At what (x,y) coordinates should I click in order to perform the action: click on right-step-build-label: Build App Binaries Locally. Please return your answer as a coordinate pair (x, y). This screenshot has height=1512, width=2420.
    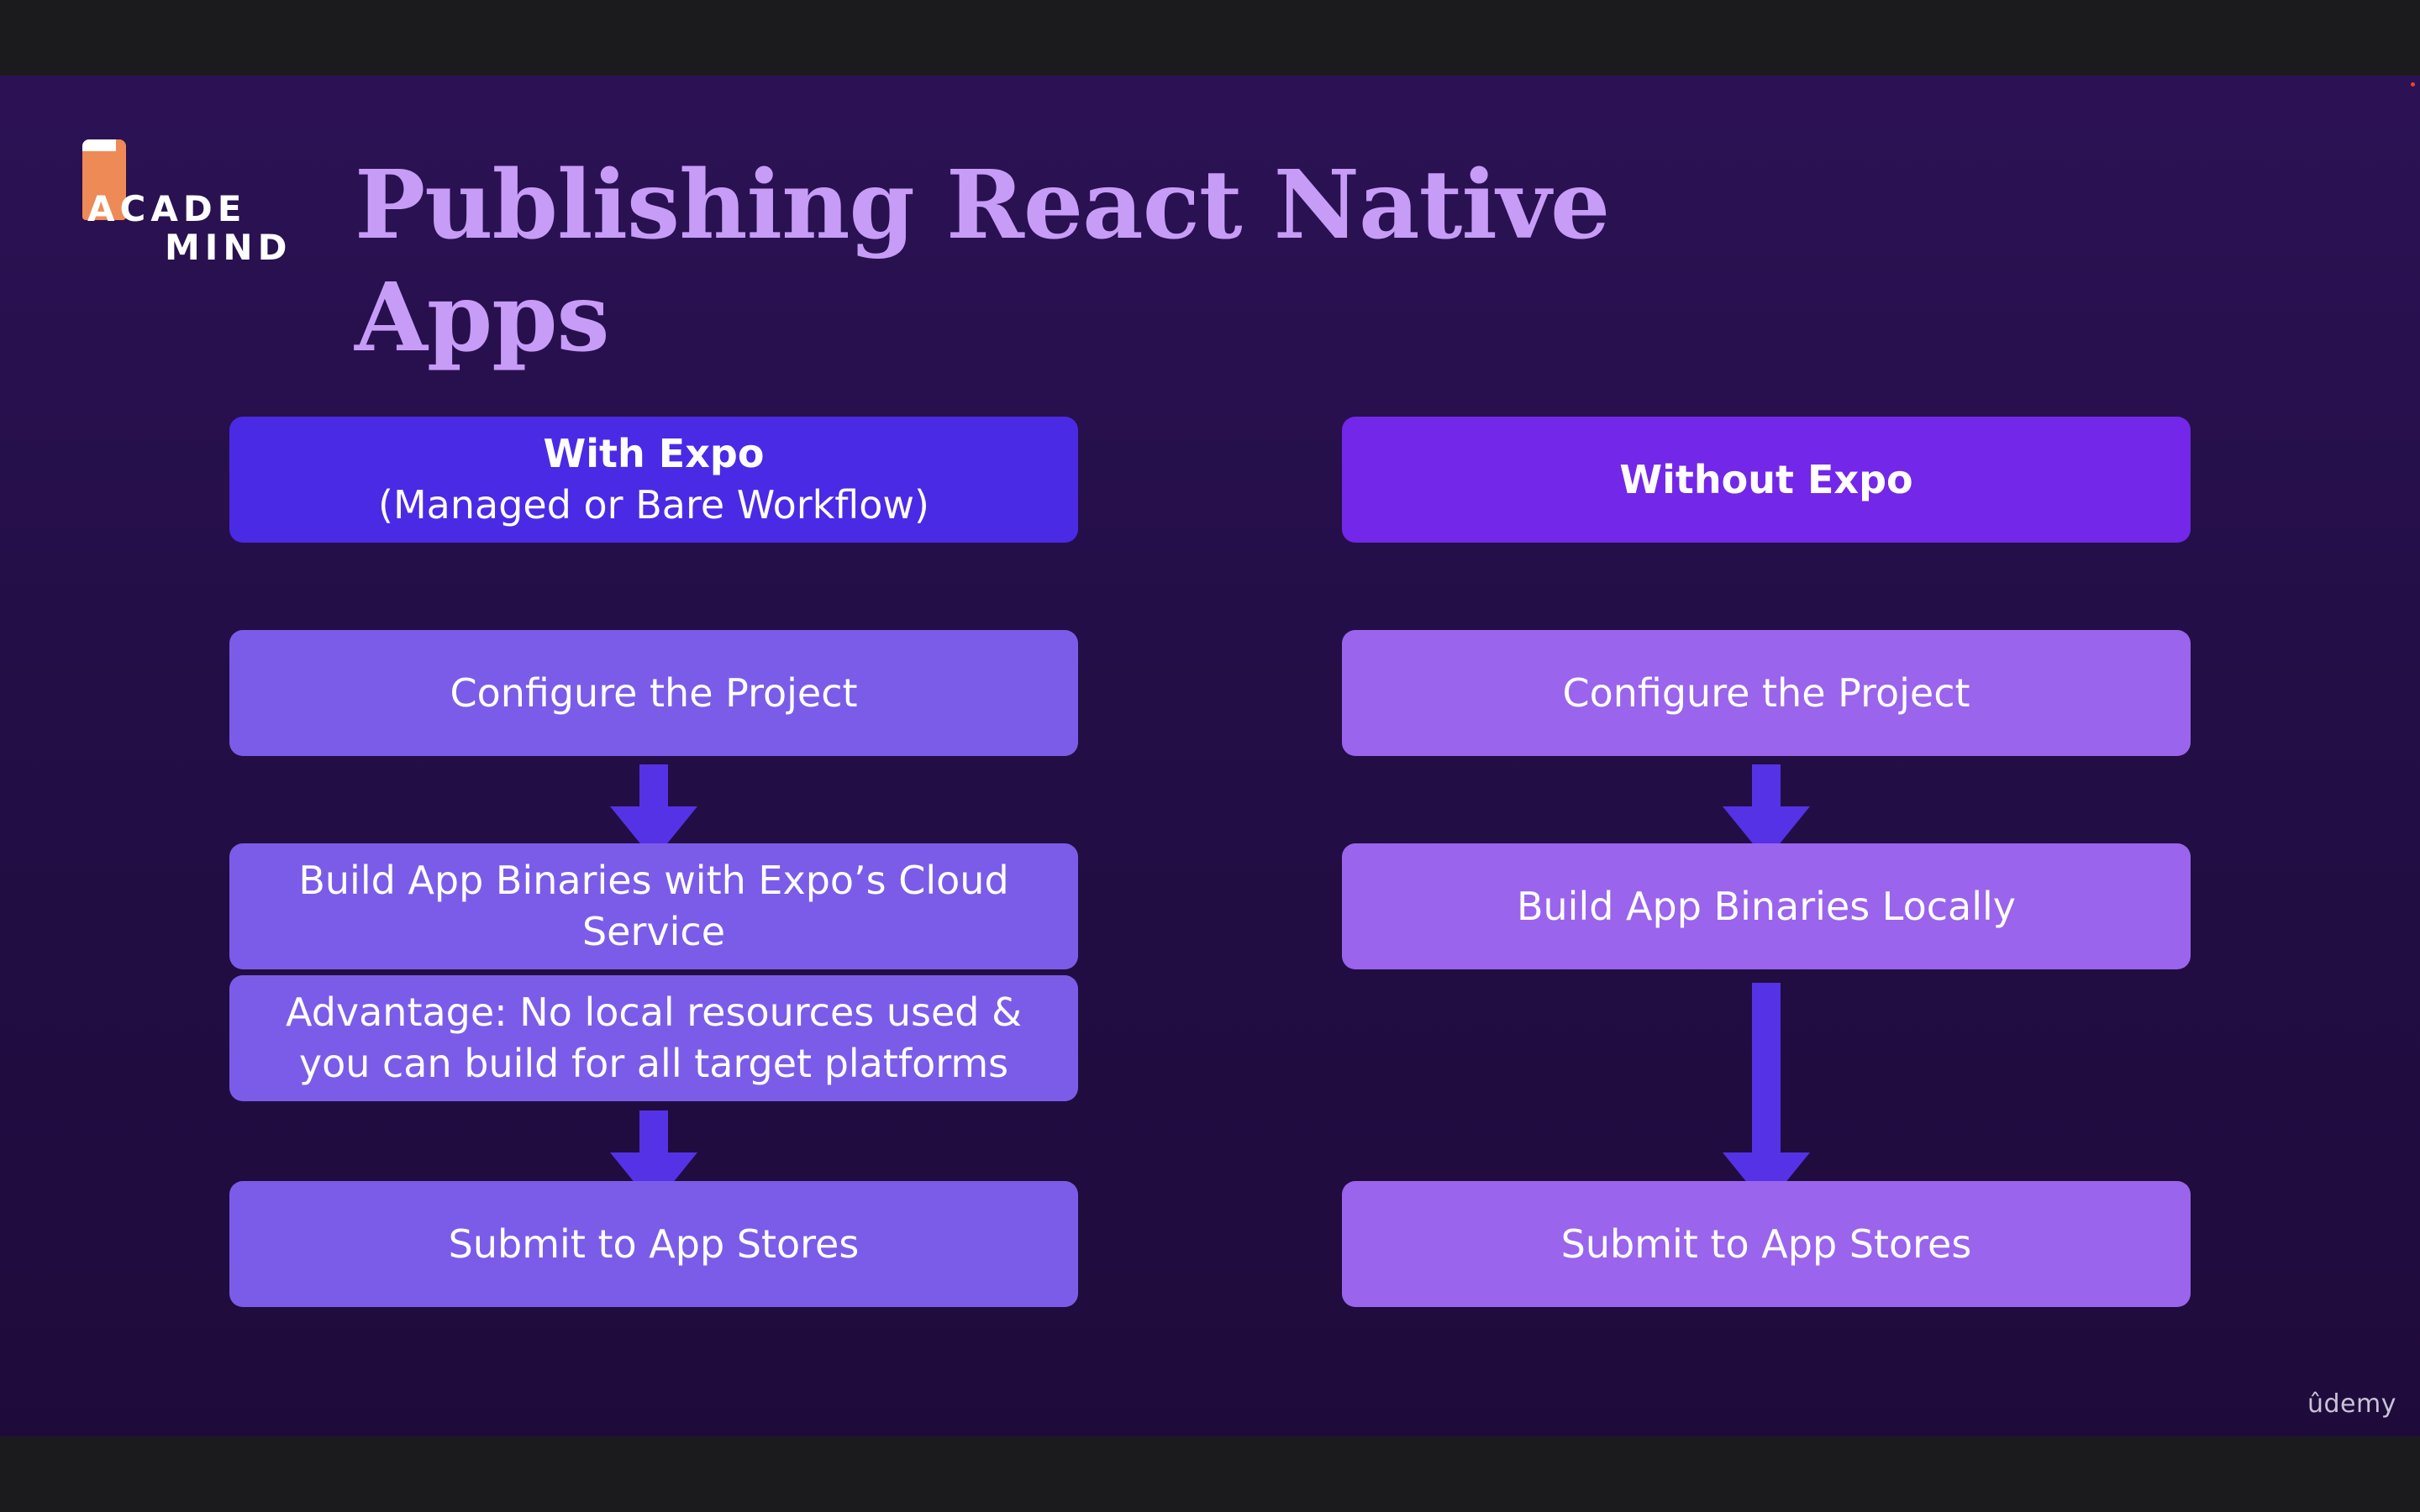
    Looking at the image, I should click on (1766, 906).